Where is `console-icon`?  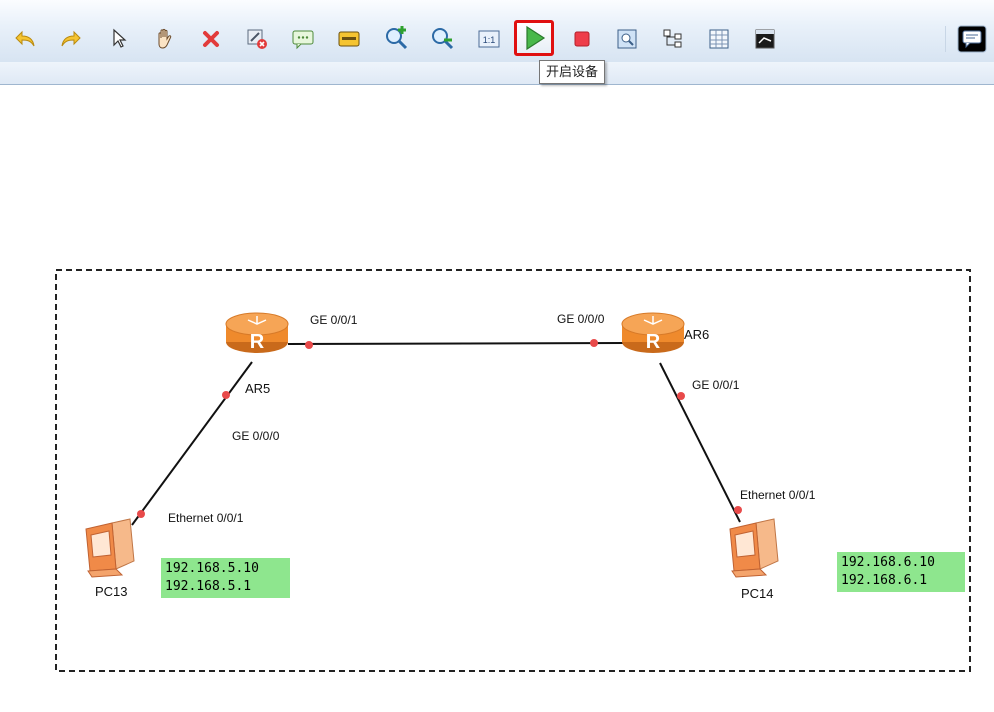
console-icon is located at coordinates (765, 39).